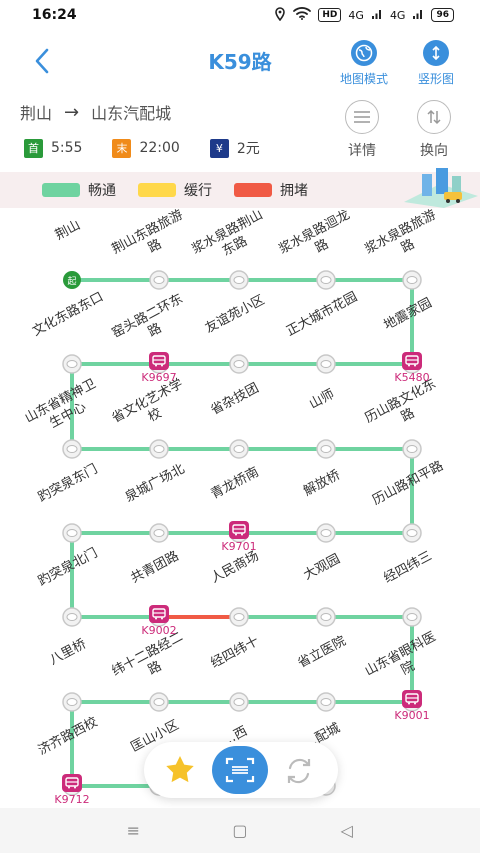 Image resolution: width=480 pixels, height=853 pixels. What do you see at coordinates (131, 113) in the screenshot?
I see `destination-station: 山东汽配城` at bounding box center [131, 113].